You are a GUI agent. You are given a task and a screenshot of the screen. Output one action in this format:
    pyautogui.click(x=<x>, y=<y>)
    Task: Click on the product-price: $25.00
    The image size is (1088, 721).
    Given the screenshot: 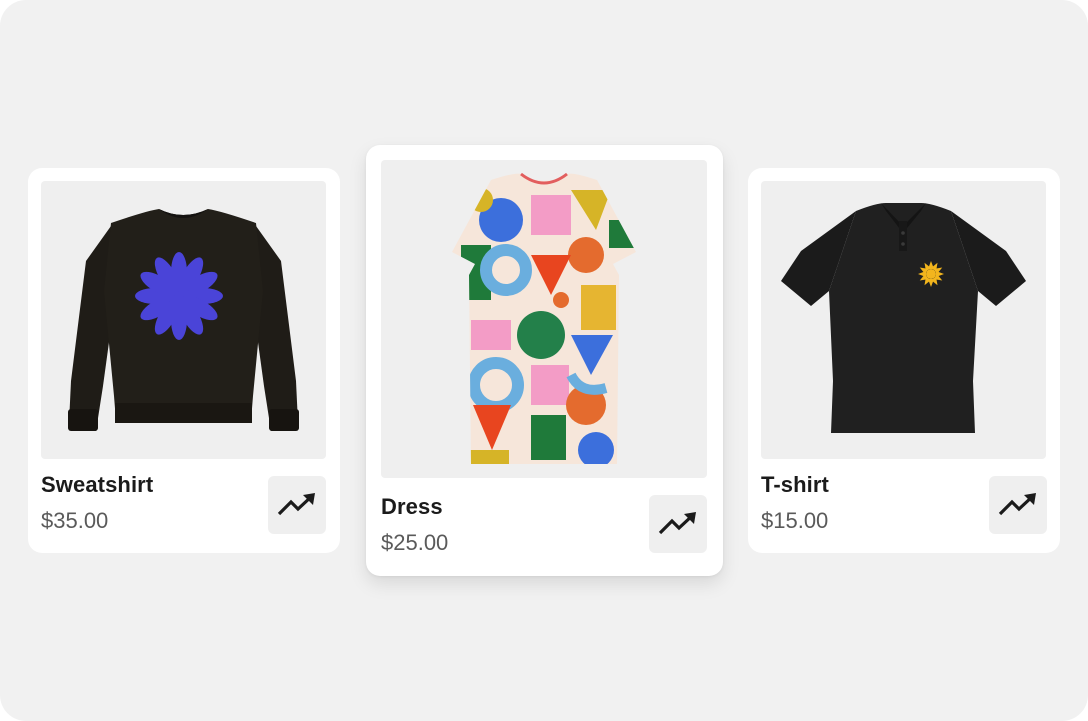 What is the action you would take?
    pyautogui.click(x=415, y=542)
    